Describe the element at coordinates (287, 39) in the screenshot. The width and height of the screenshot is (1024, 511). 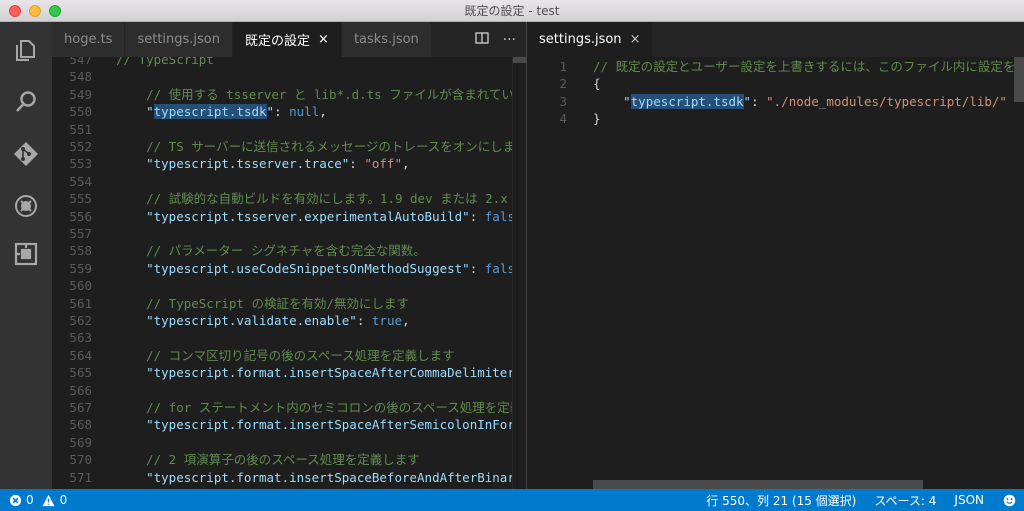
I see `tab-default-settings: 既定の設定 ×` at that location.